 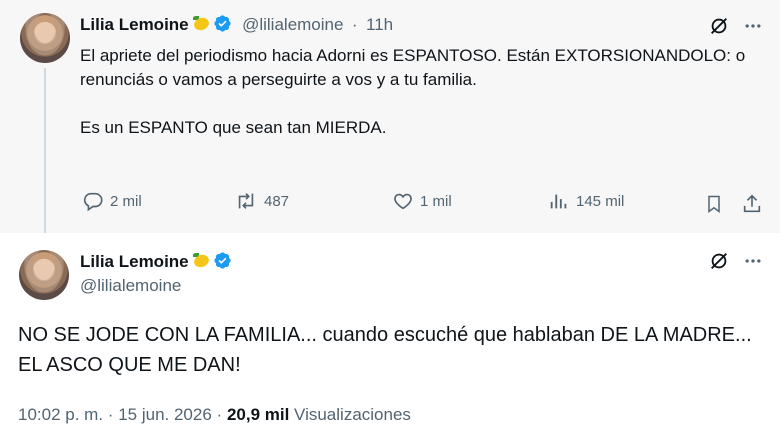 I want to click on views-button: 145 mil, so click(x=586, y=201).